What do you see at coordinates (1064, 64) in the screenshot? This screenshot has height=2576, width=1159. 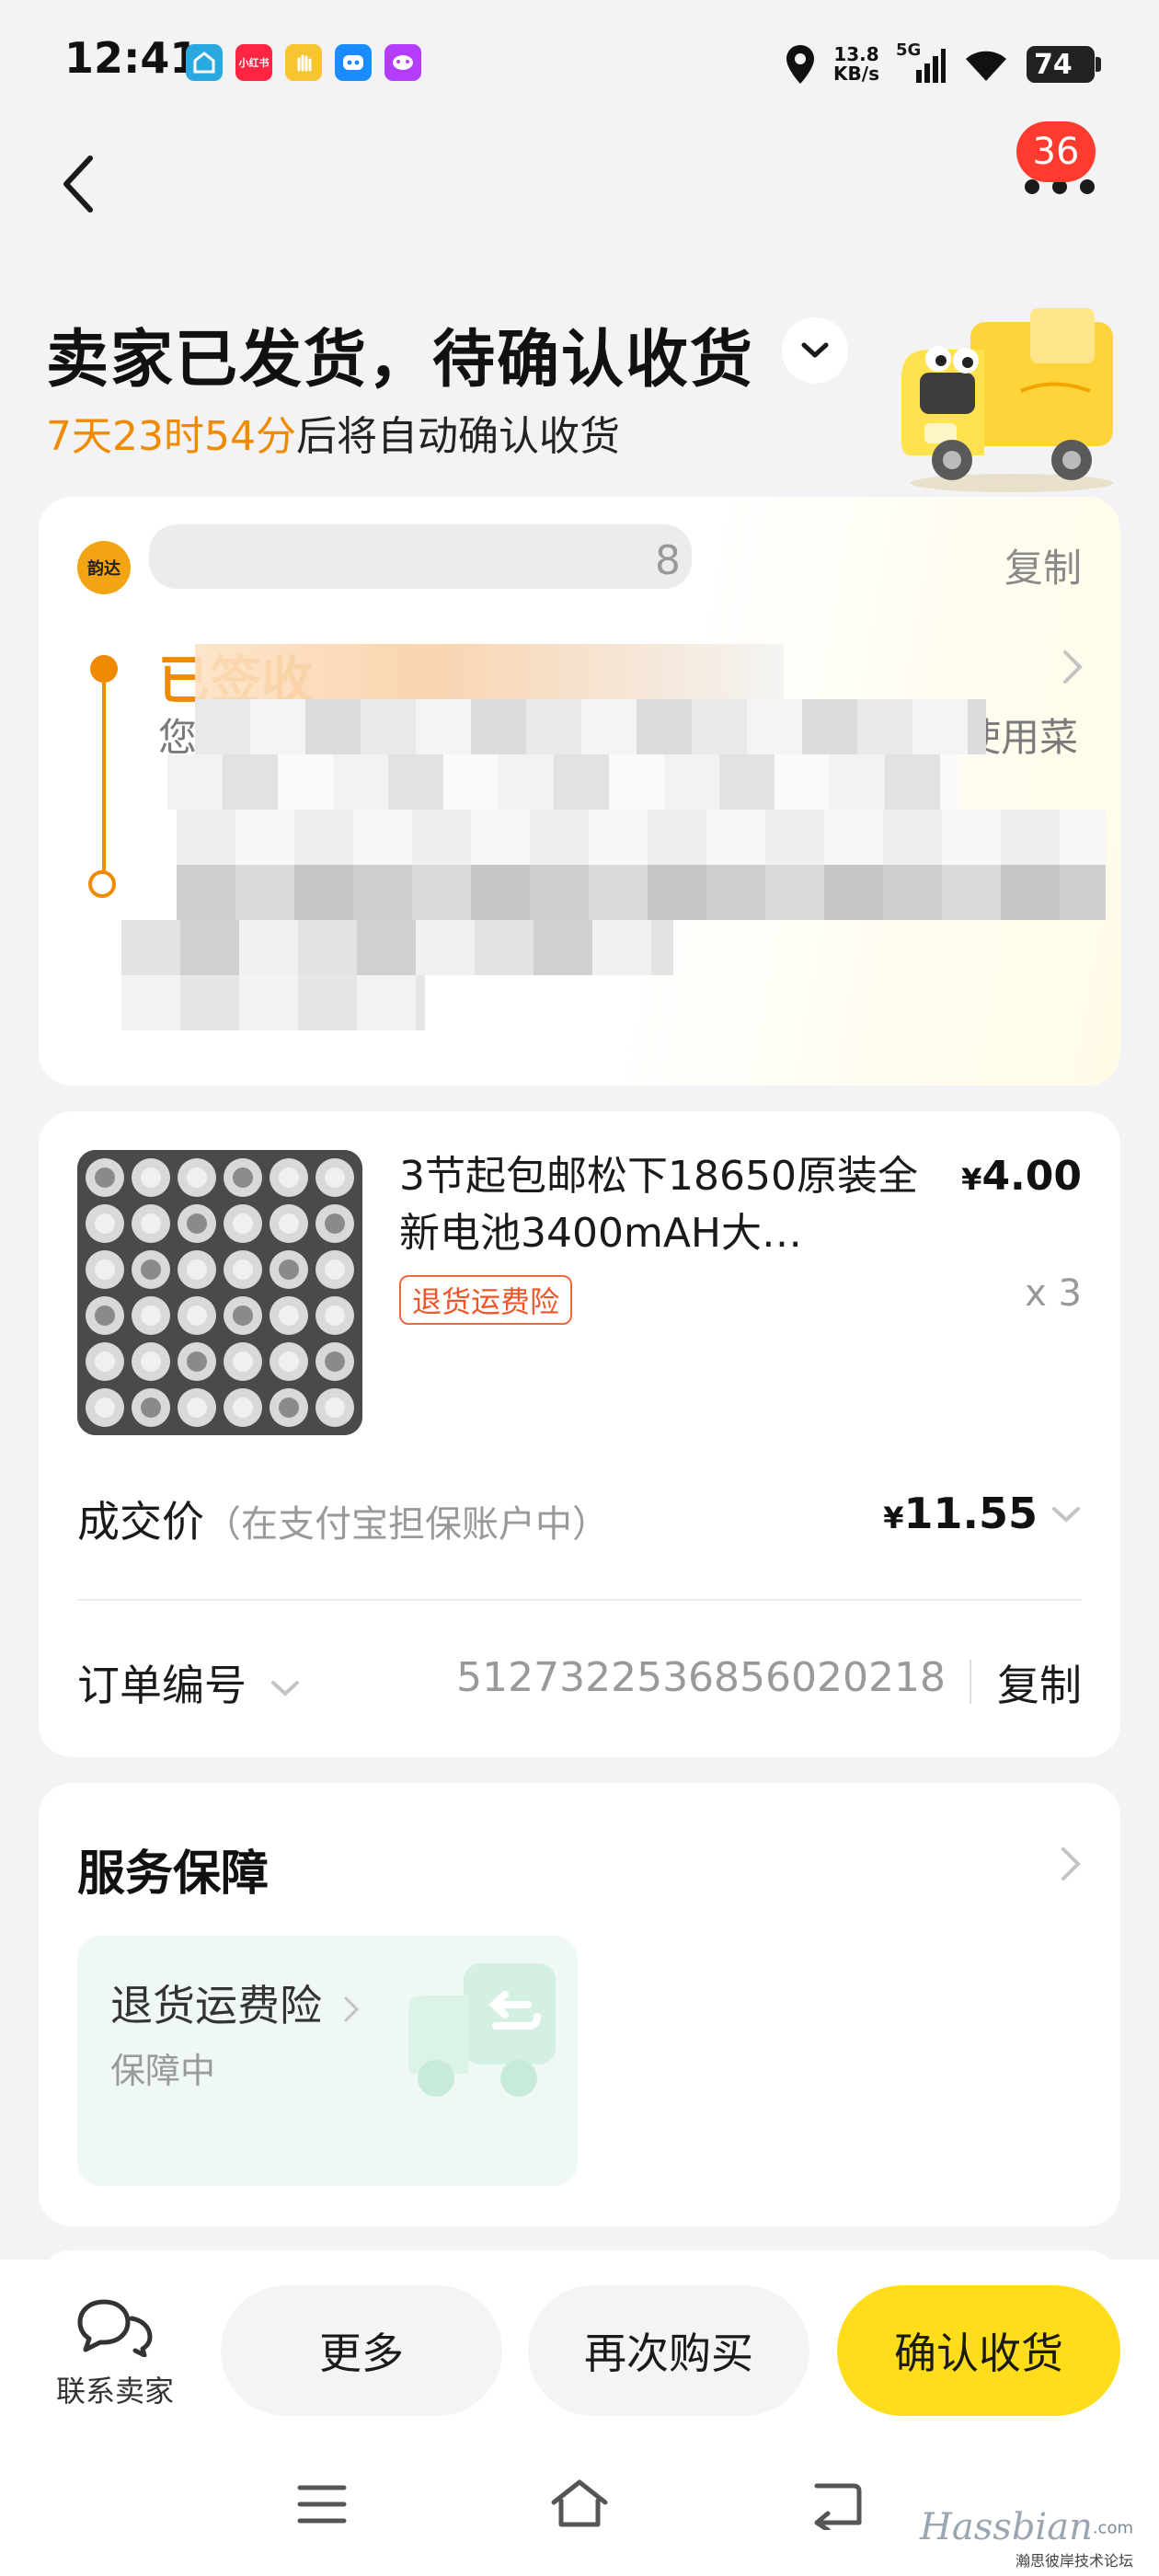 I see `battery-indicator: 74` at bounding box center [1064, 64].